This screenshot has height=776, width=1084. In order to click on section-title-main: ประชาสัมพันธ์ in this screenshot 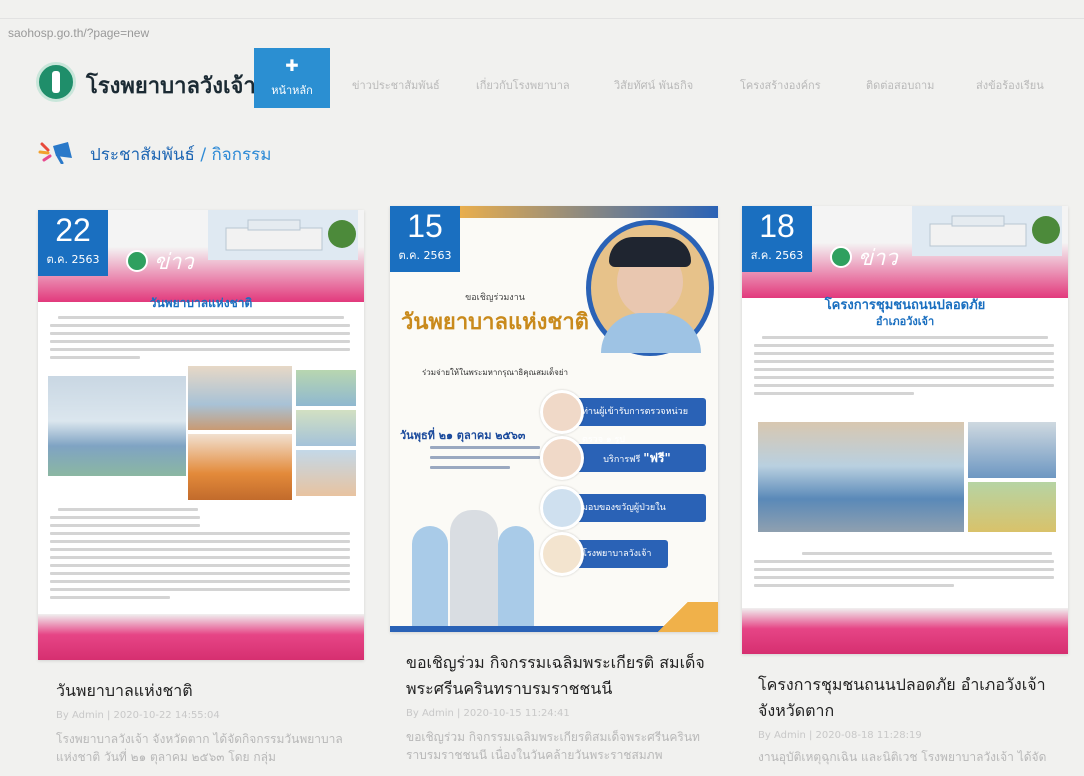, I will do `click(142, 155)`.